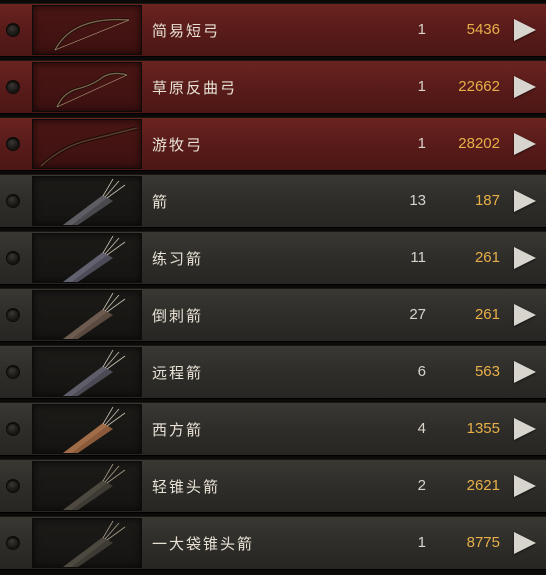  I want to click on item-row: 倒刺箭 27 261, so click(273, 315).